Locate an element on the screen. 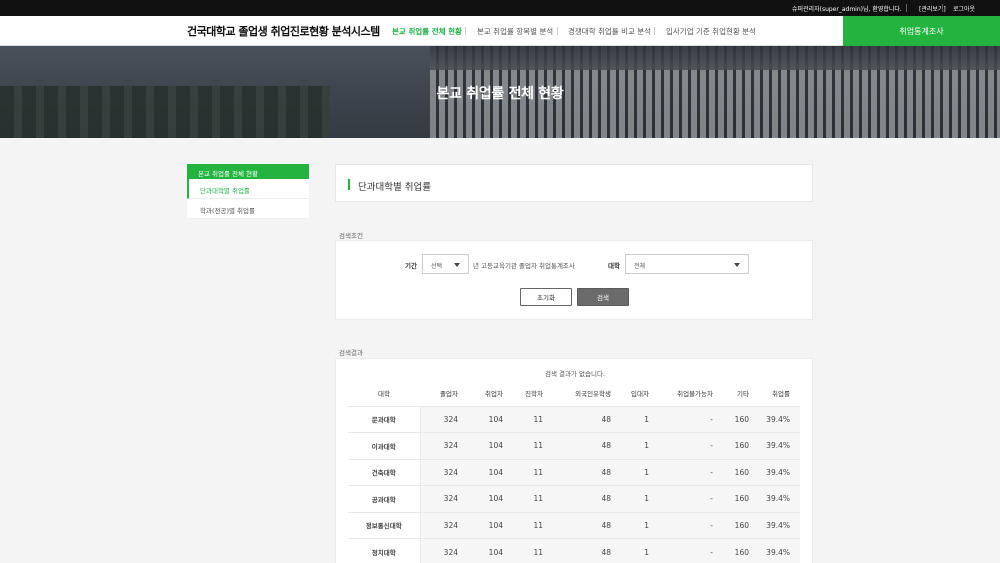 Image resolution: width=1000 pixels, height=563 pixels. sidebar-item-major-rate: 학과(전공)별 취업률 is located at coordinates (248, 209).